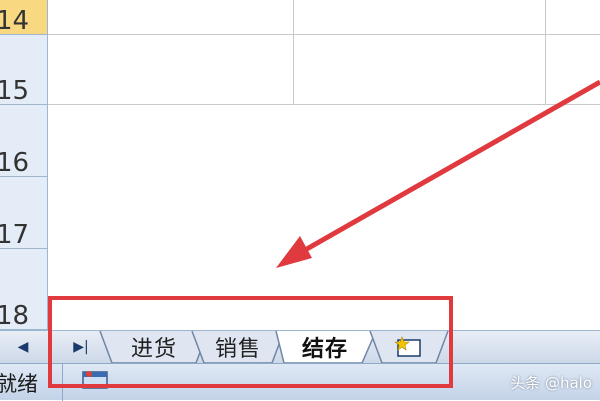  I want to click on row-header-17: 17, so click(24, 213).